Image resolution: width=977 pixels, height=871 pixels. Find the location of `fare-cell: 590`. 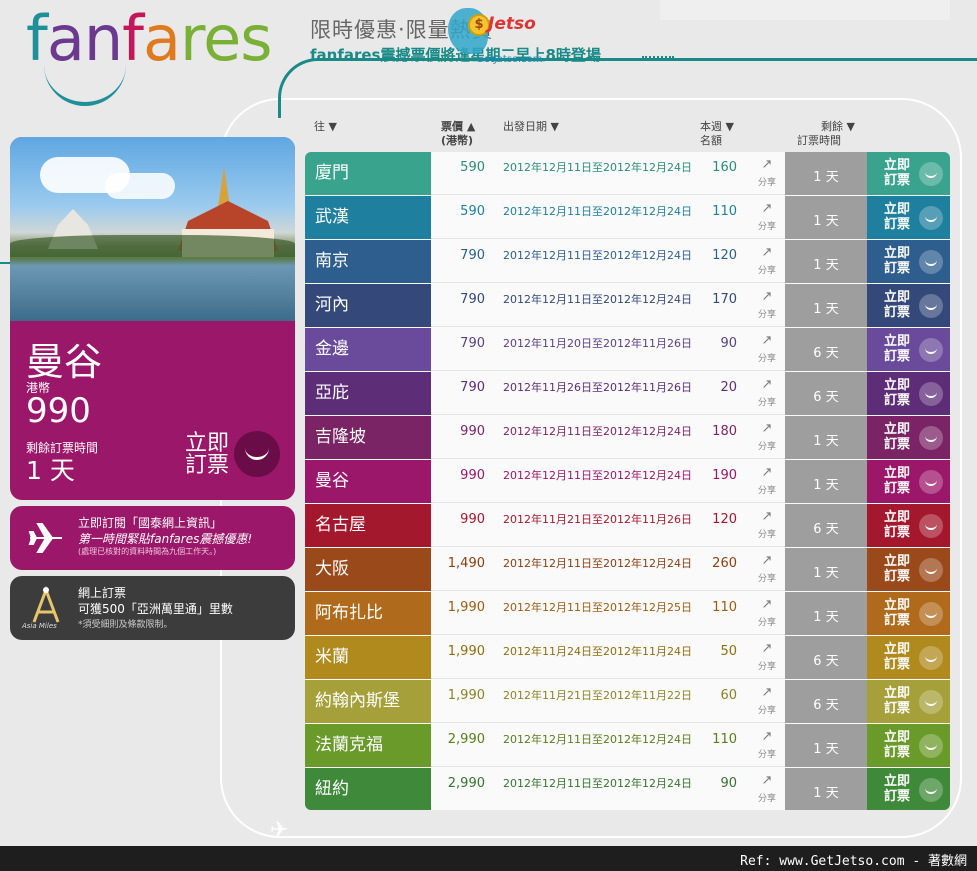

fare-cell: 590 is located at coordinates (472, 211).